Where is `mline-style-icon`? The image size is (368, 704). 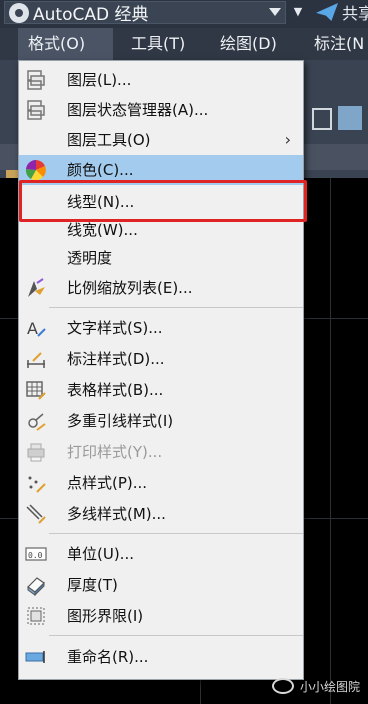
mline-style-icon is located at coordinates (36, 514).